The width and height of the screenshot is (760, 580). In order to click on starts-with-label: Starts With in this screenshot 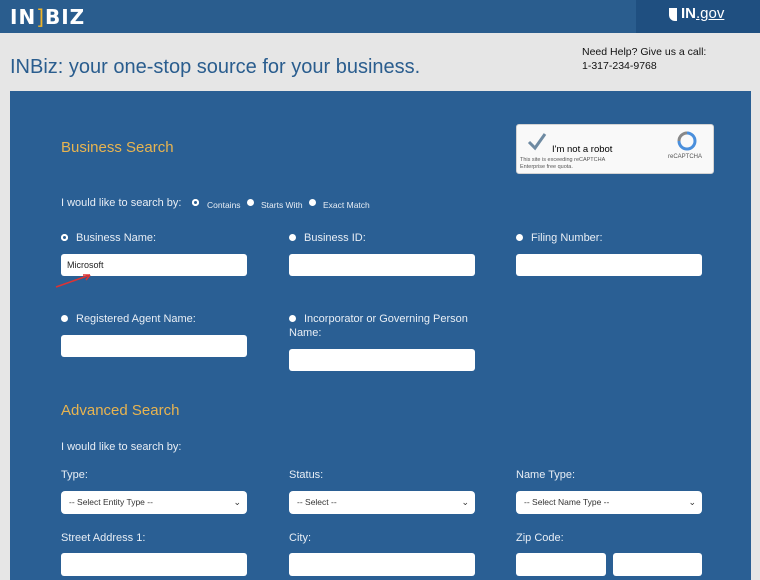, I will do `click(282, 205)`.